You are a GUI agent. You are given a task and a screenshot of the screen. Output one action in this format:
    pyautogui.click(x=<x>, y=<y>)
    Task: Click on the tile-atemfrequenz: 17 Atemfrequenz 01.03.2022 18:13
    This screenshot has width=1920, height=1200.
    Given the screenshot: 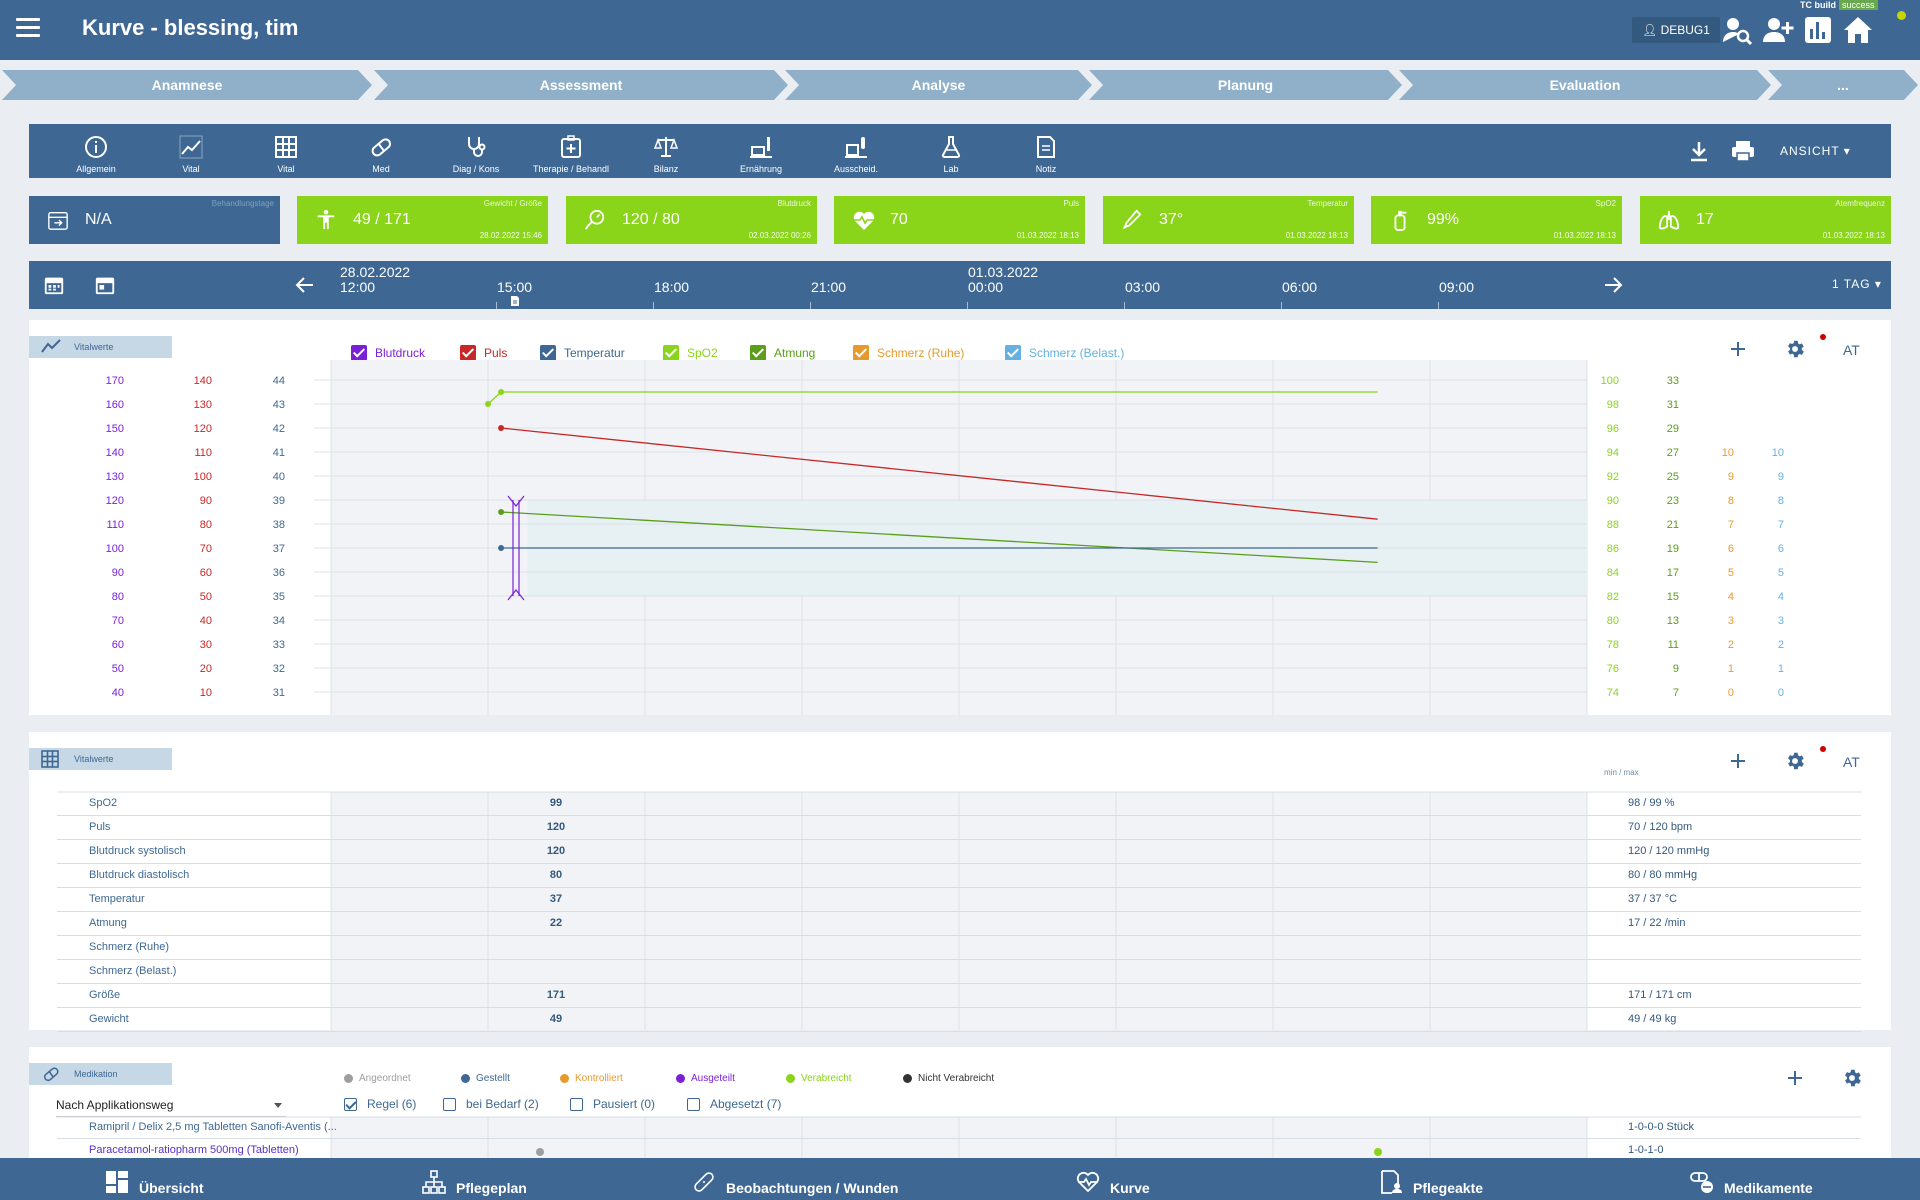 What is the action you would take?
    pyautogui.click(x=1765, y=220)
    